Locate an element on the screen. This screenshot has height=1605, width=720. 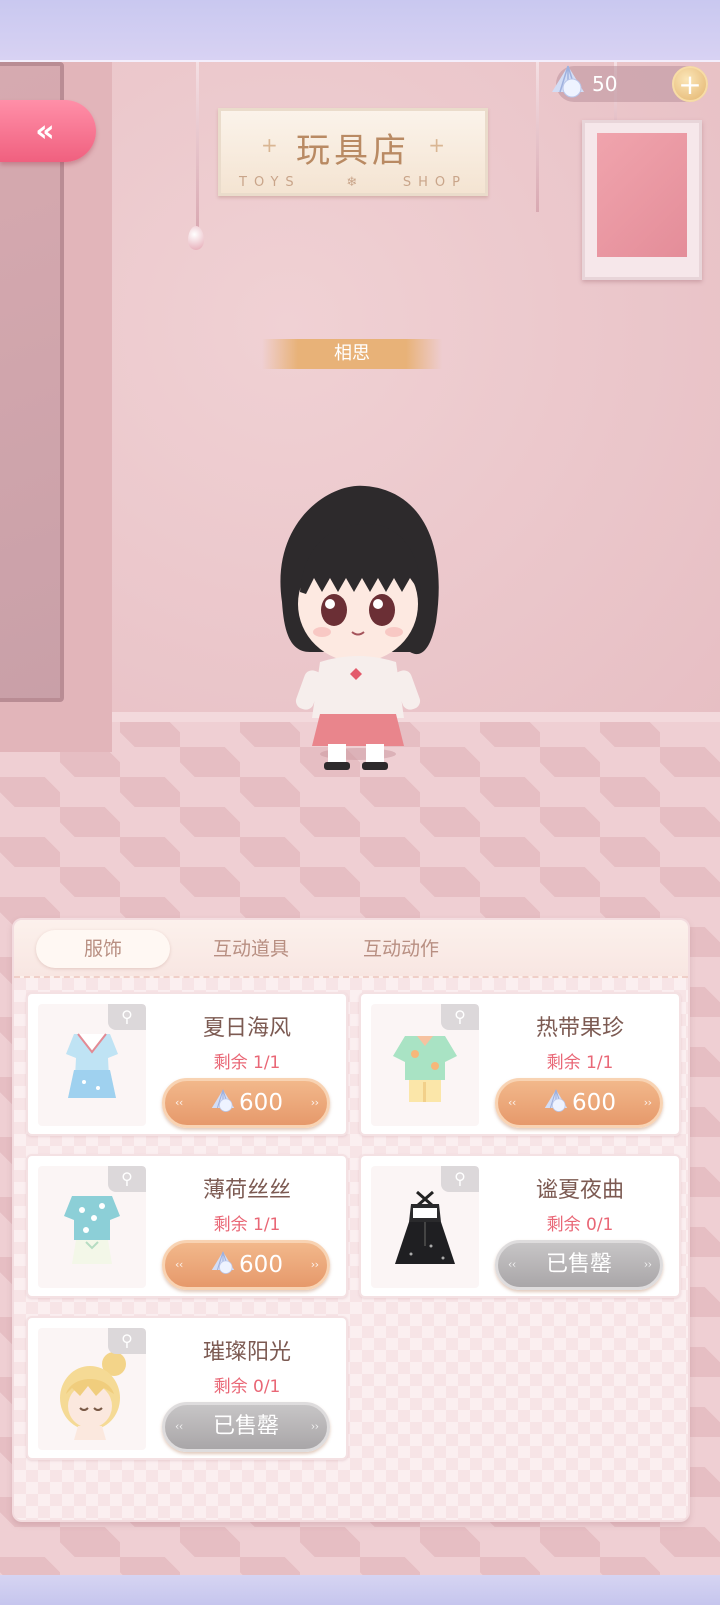
add-currency-button: + is located at coordinates (690, 84).